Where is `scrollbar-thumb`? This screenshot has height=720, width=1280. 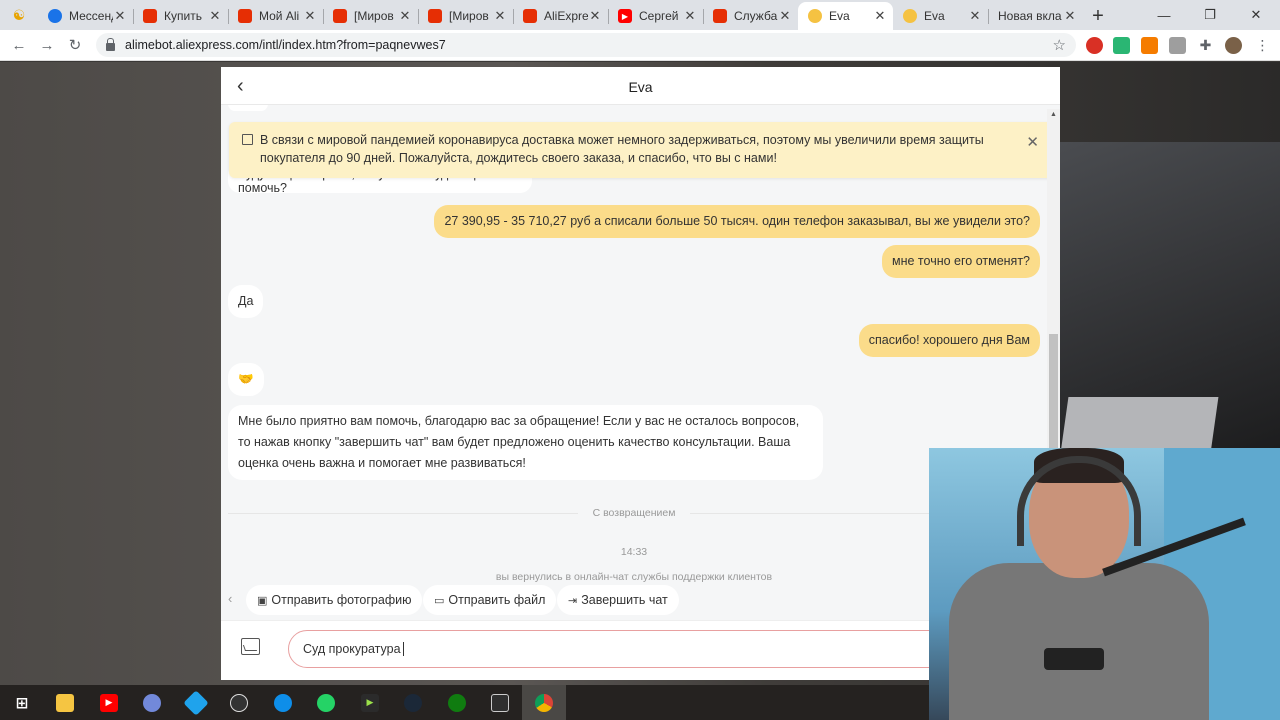
scrollbar-thumb is located at coordinates (1053, 394).